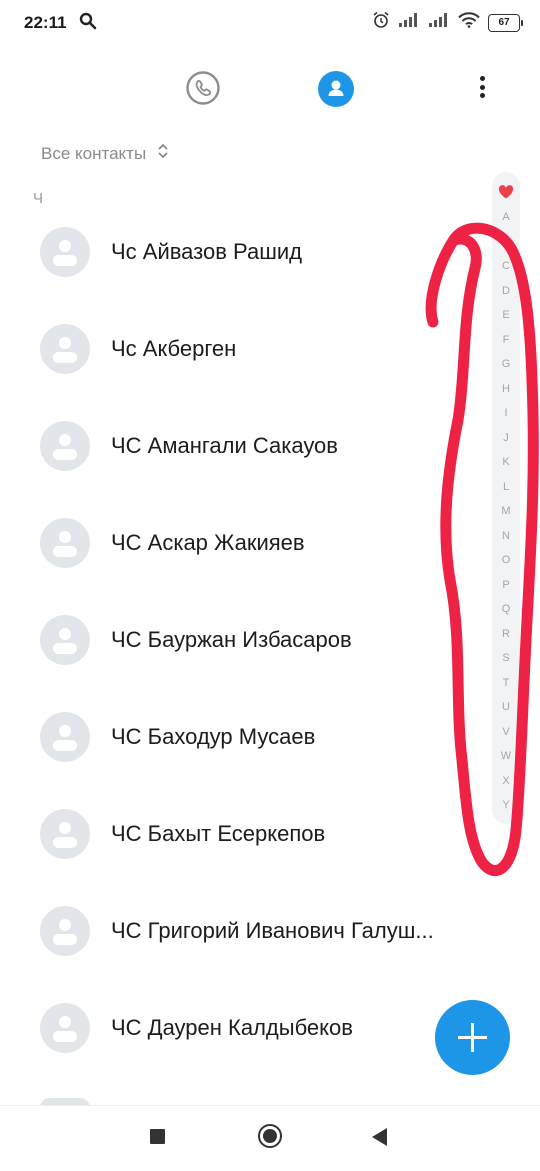 This screenshot has width=540, height=1171. What do you see at coordinates (506, 759) in the screenshot?
I see `alpha-letter: W` at bounding box center [506, 759].